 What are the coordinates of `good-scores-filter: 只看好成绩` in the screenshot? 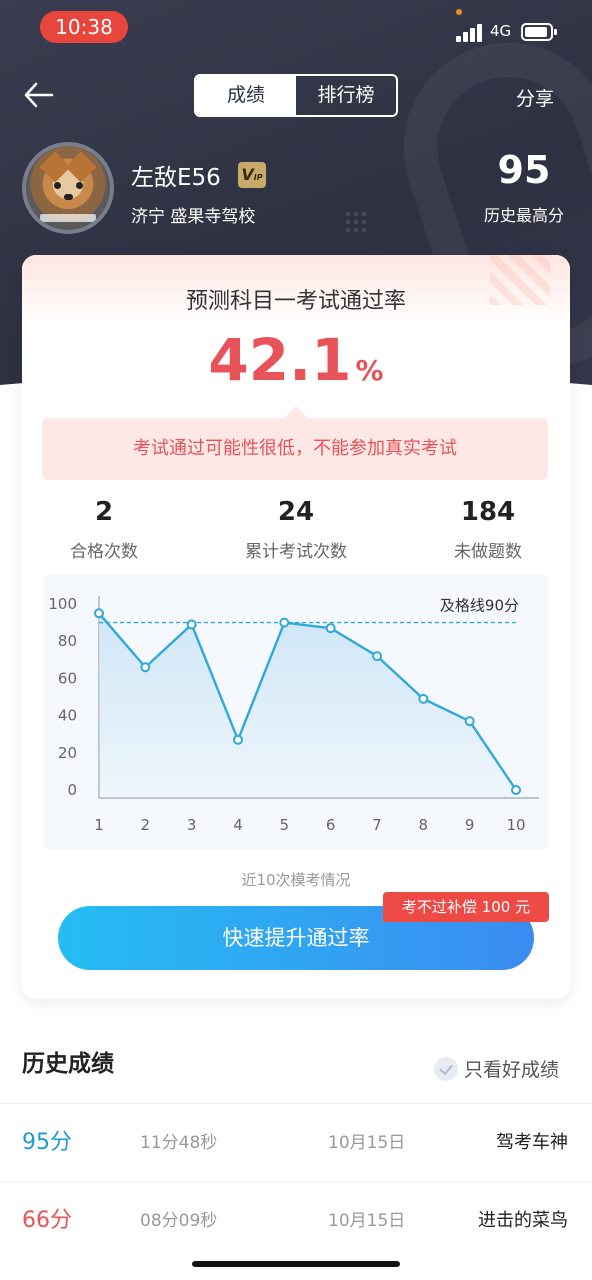 It's located at (496, 1068).